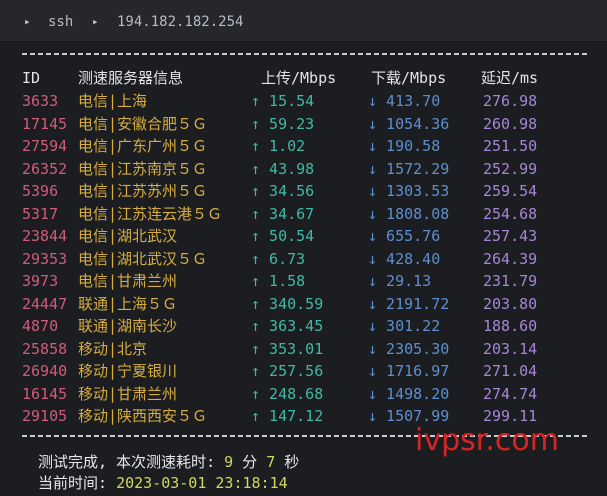  I want to click on row-server-info: 电信|湖北武汉, so click(128, 236).